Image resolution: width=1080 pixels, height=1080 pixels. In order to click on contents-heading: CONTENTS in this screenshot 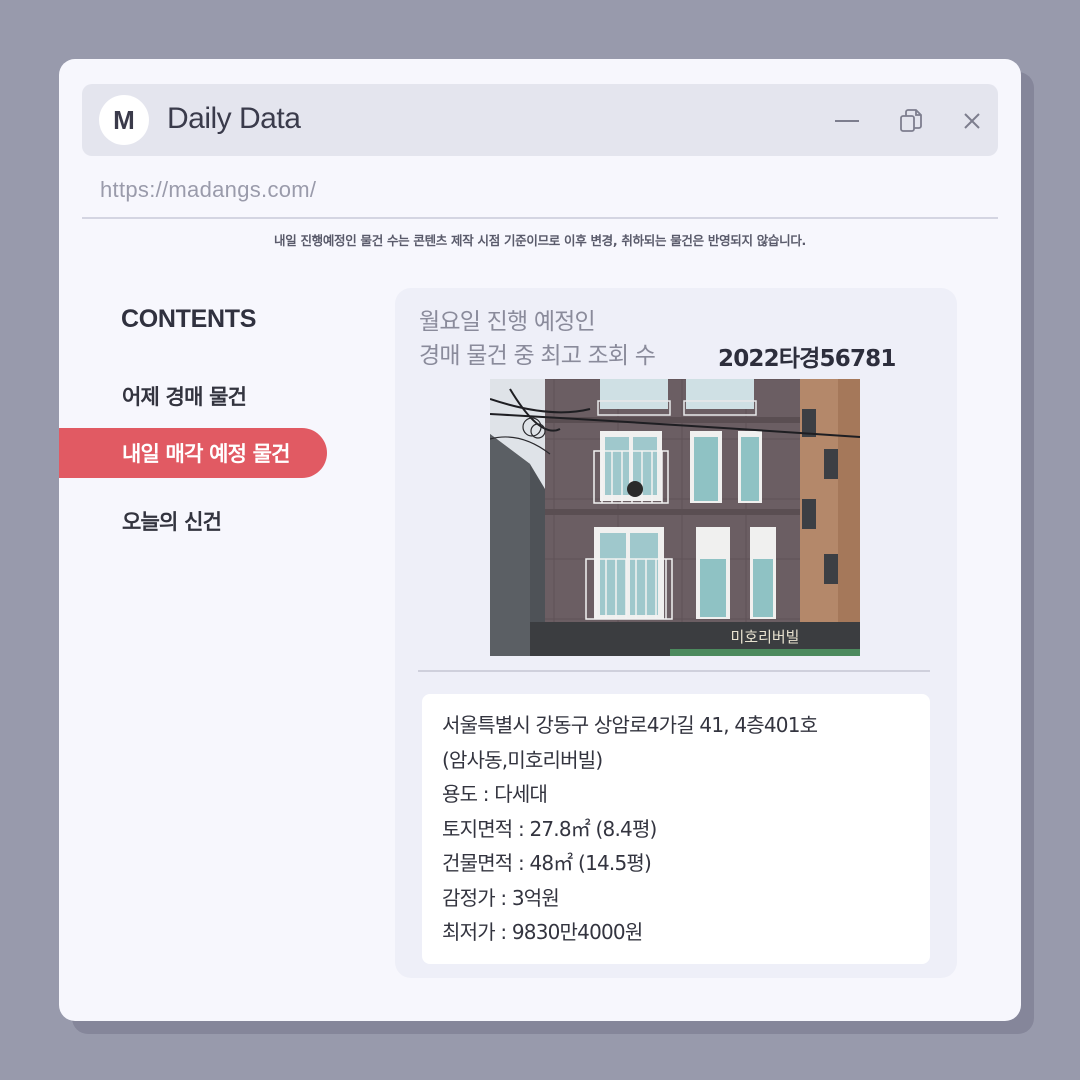, I will do `click(189, 319)`.